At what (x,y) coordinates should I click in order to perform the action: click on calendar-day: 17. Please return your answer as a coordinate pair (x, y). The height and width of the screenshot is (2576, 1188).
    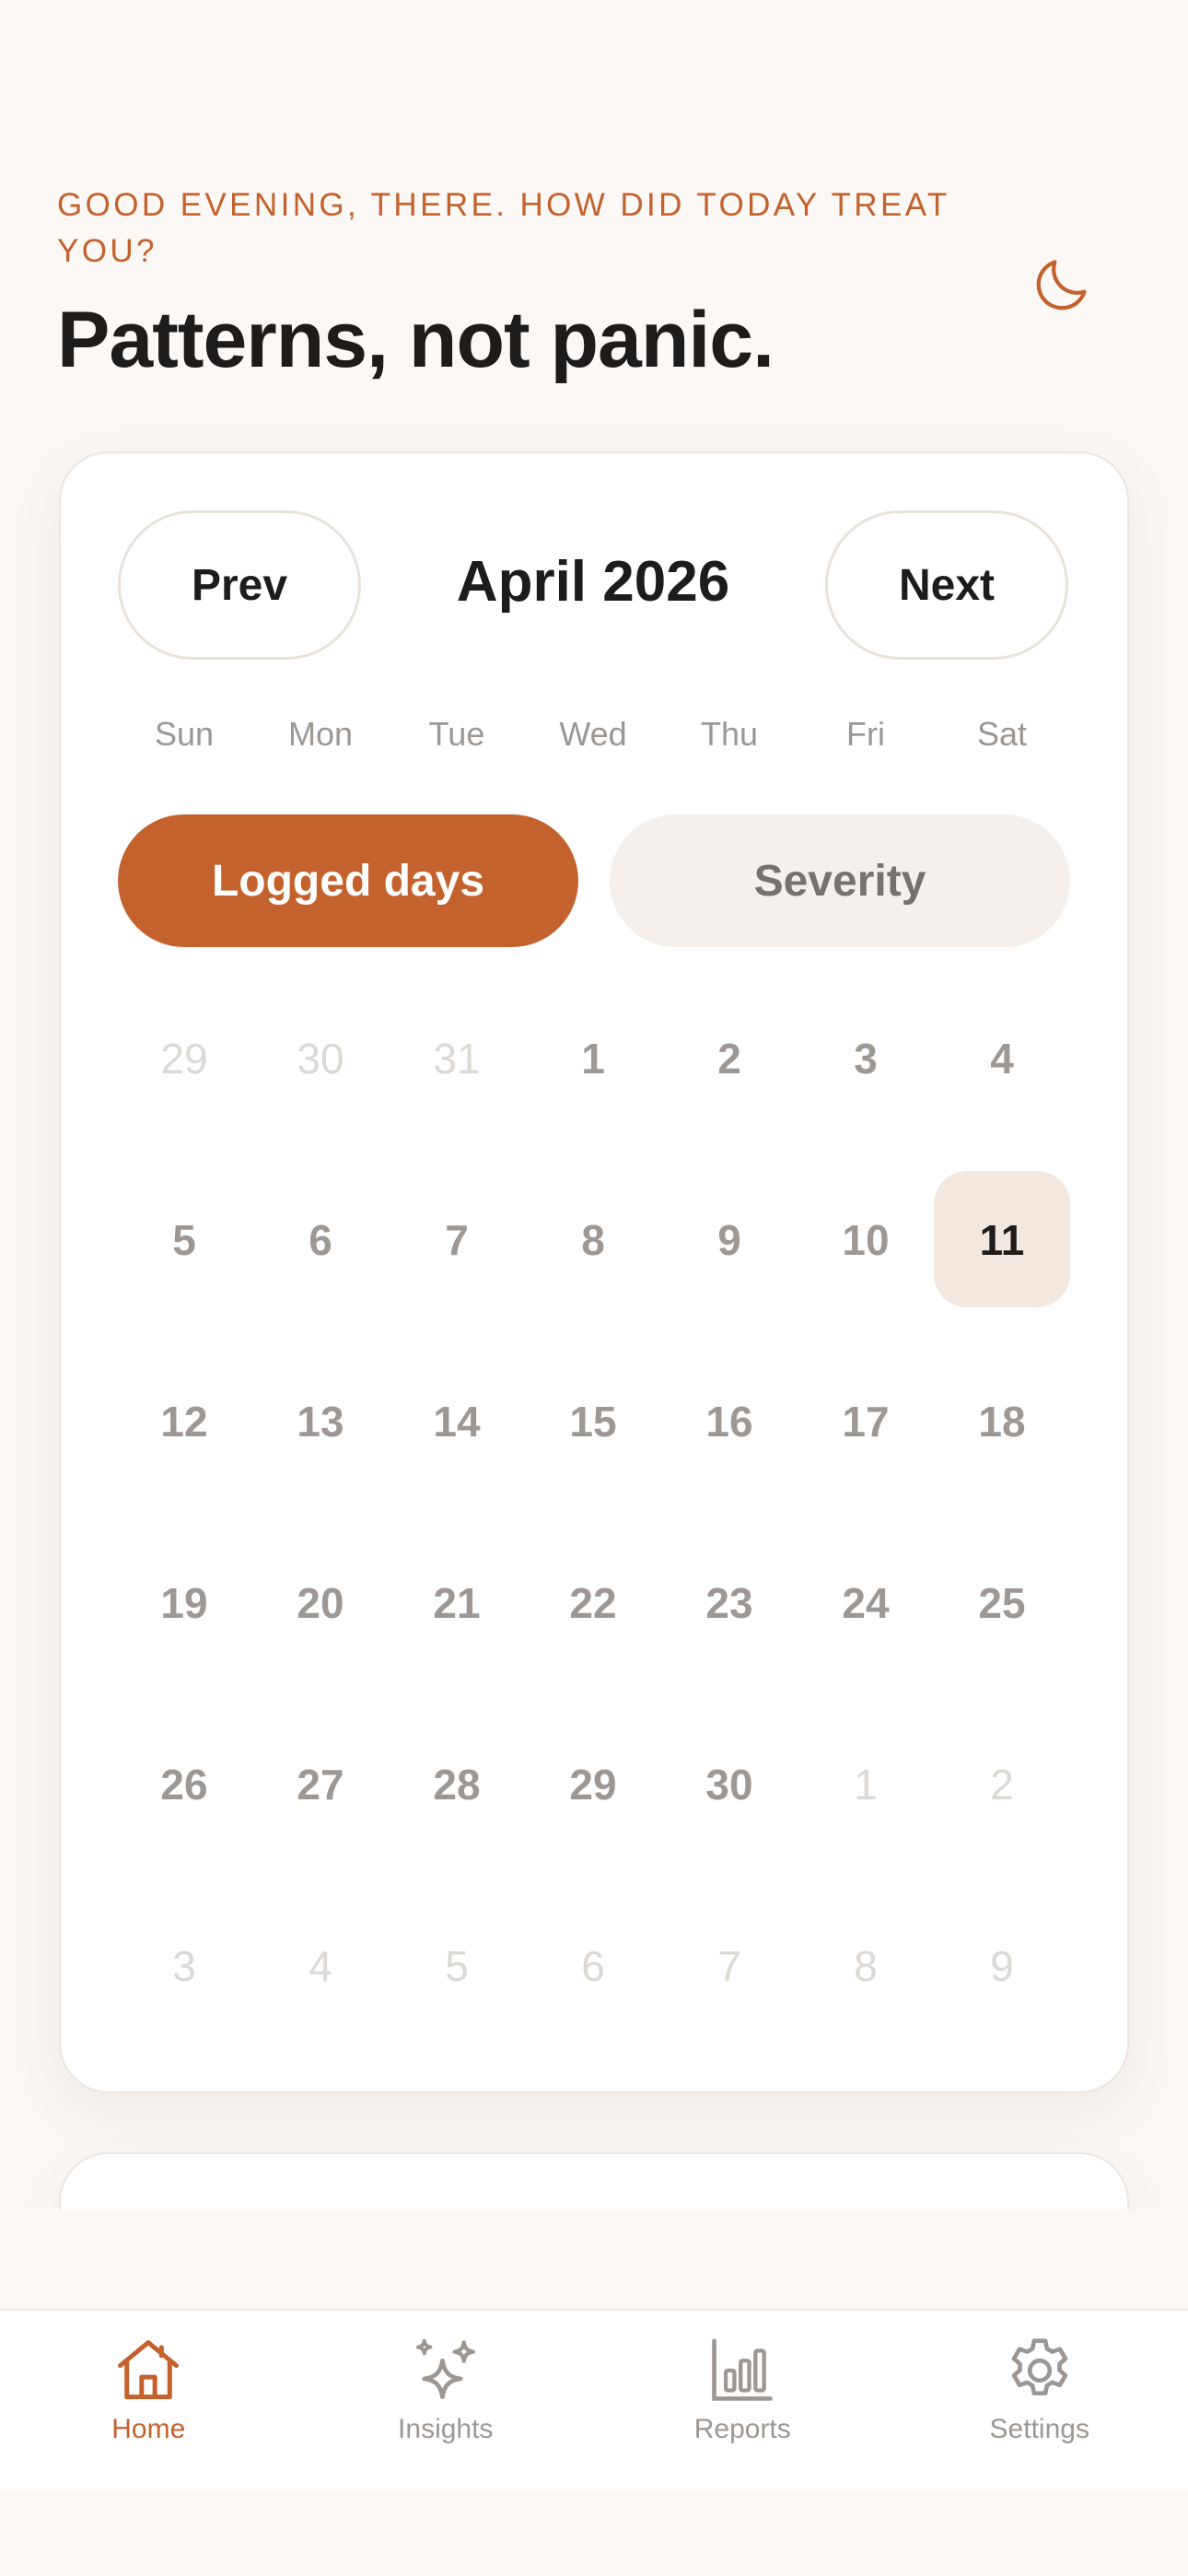
    Looking at the image, I should click on (866, 1421).